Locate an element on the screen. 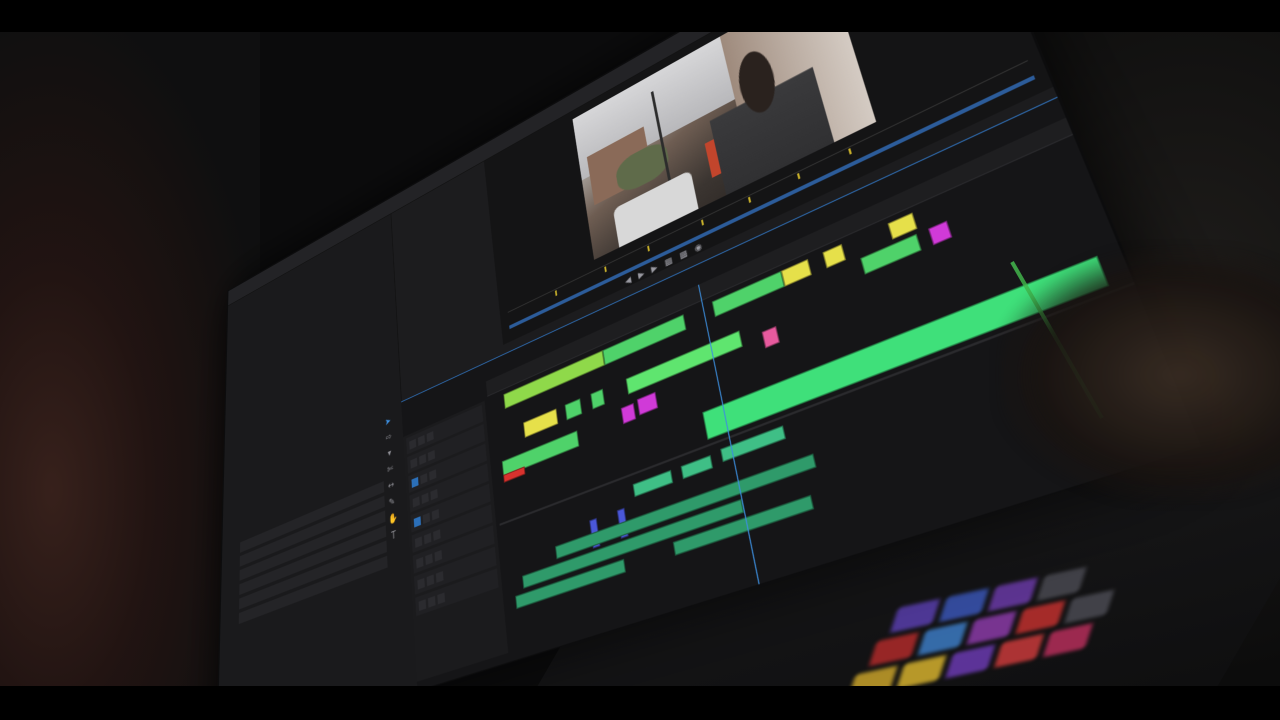 Image resolution: width=1280 pixels, height=720 pixels. insert-icon: ▩ is located at coordinates (668, 262).